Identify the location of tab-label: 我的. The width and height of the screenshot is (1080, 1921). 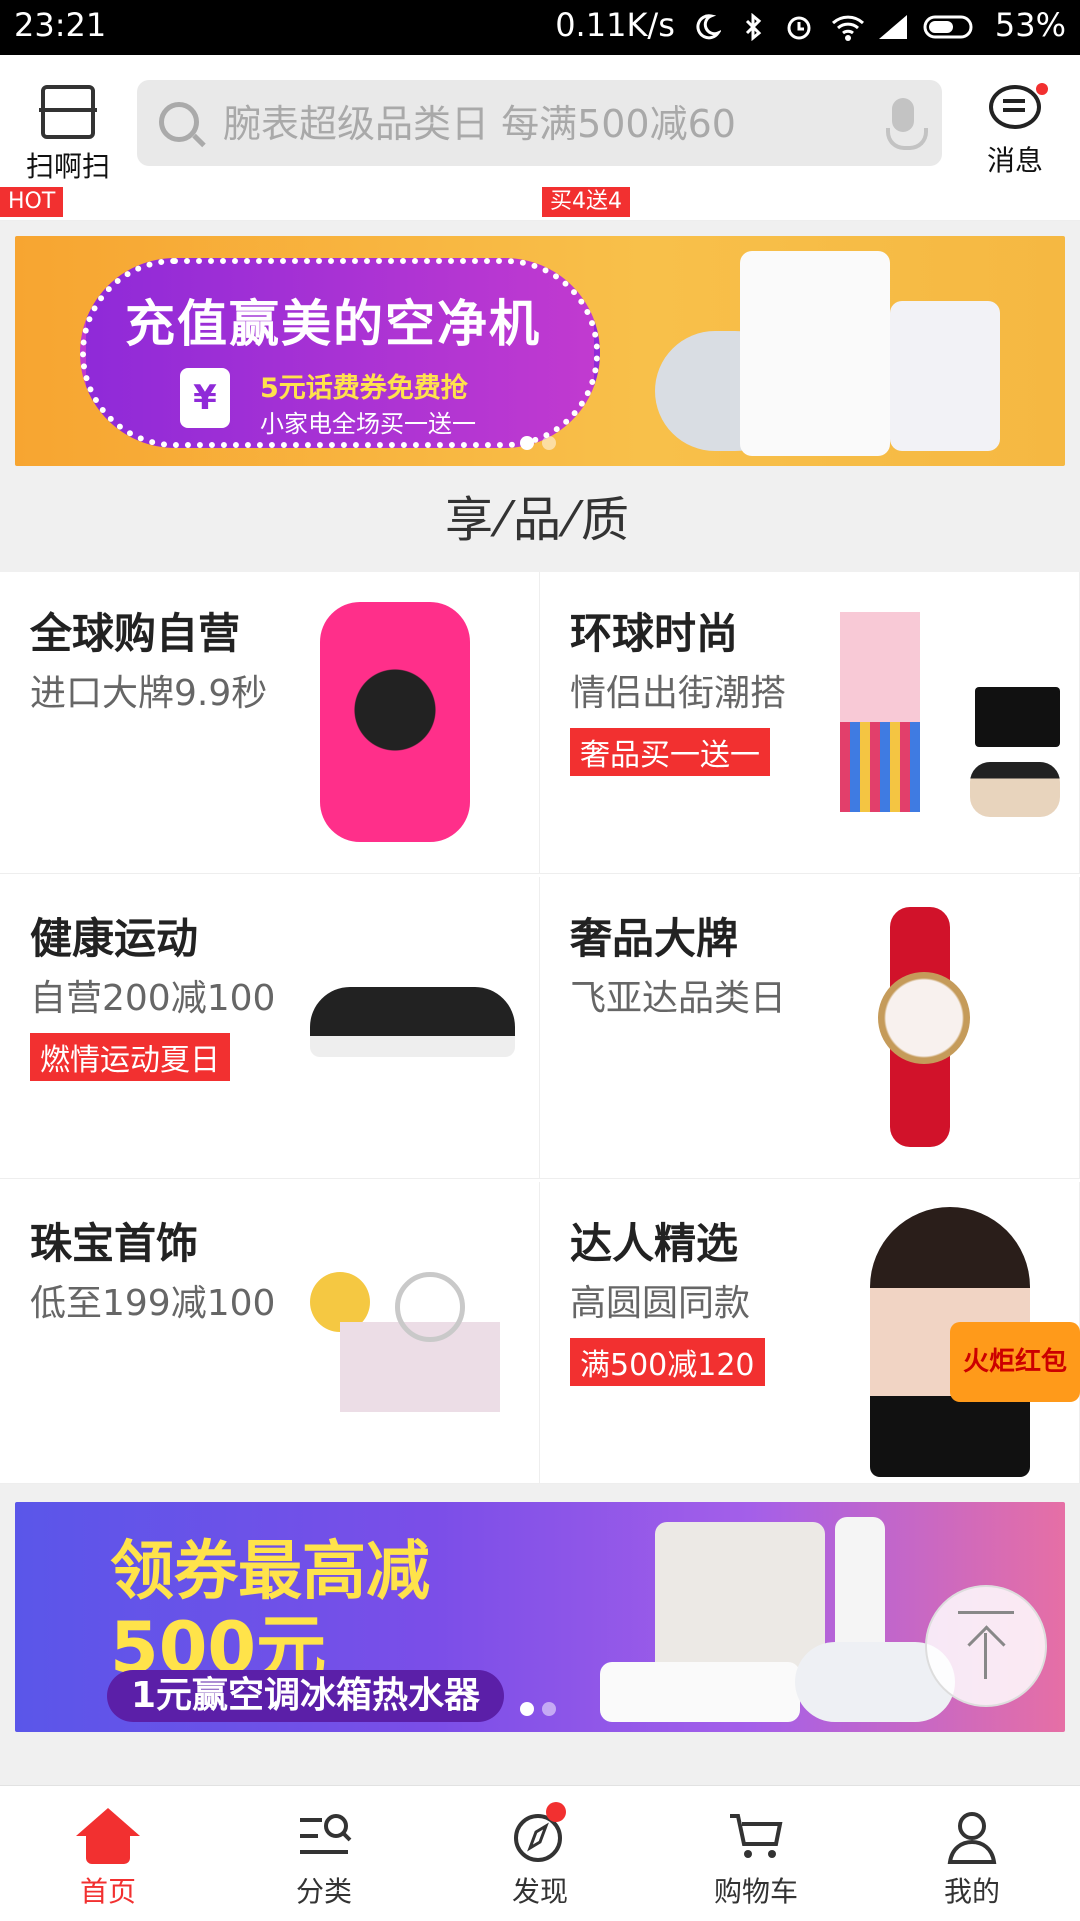
(971, 1891).